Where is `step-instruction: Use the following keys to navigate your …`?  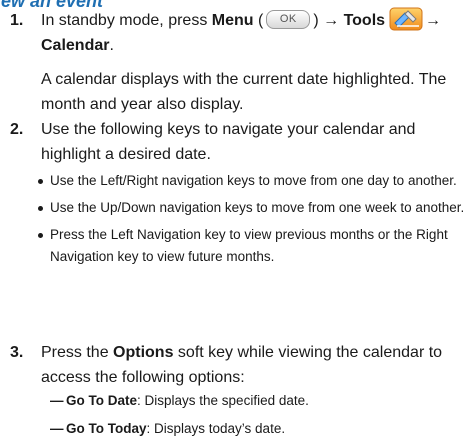
step-instruction: Use the following keys to navigate your … is located at coordinates (228, 142).